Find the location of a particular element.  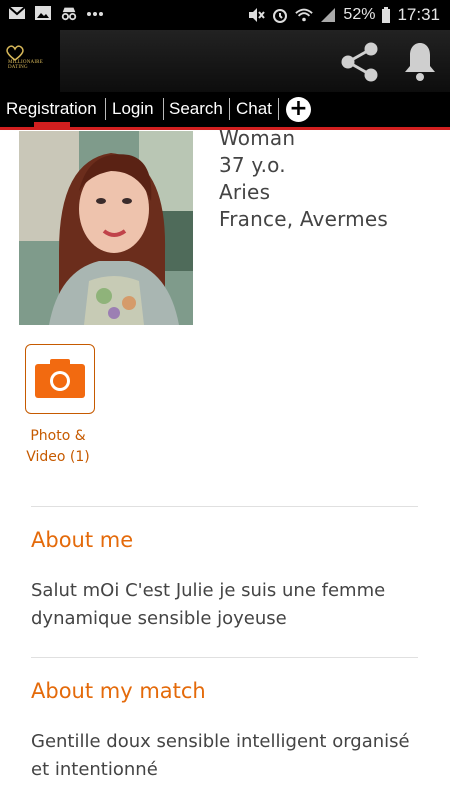

photo-video-label: Photo & Video (1) is located at coordinates (58, 447).